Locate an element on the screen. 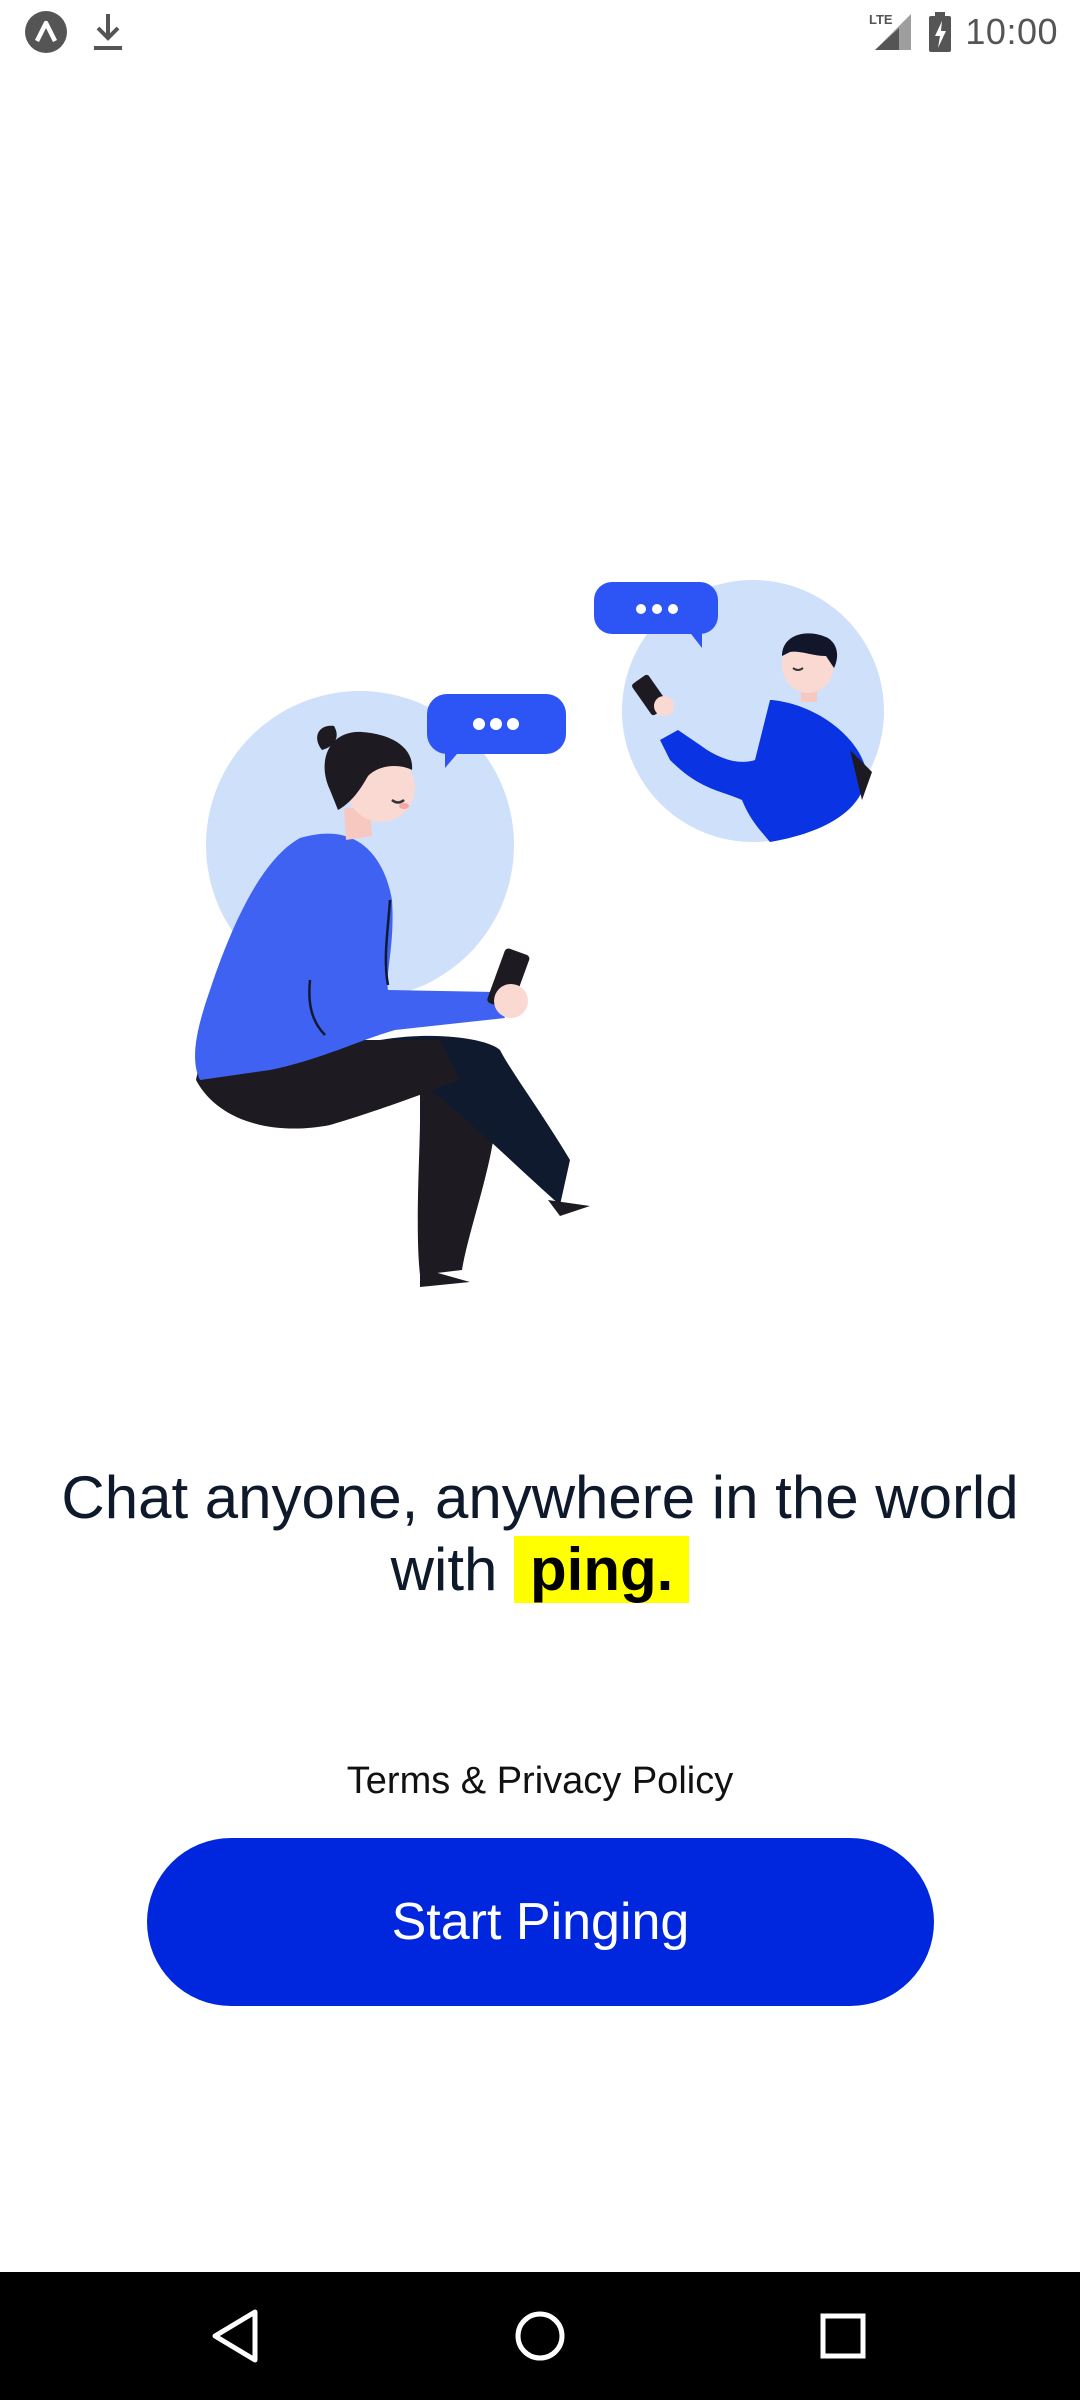 The height and width of the screenshot is (2400, 1080). start-pinging-button: Start Pinging is located at coordinates (540, 1922).